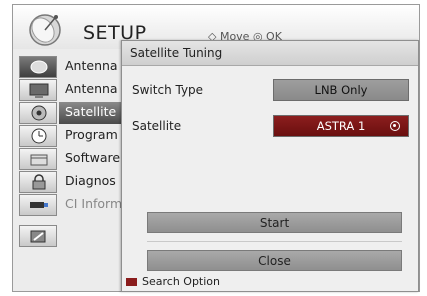 This screenshot has width=427, height=296. I want to click on tv-screen-icon, so click(38, 90).